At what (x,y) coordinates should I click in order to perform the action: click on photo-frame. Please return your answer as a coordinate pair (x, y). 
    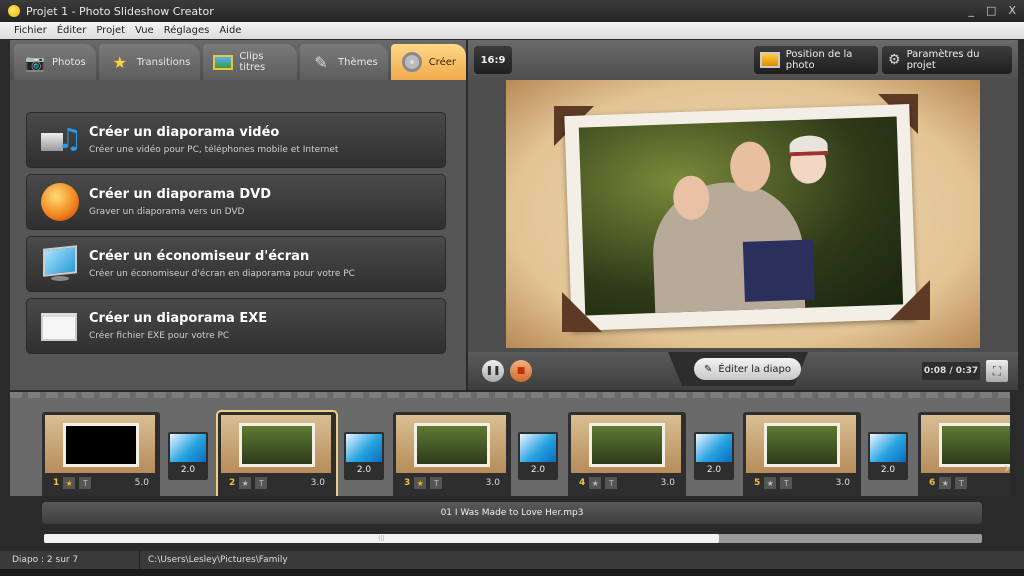
    Looking at the image, I should click on (740, 217).